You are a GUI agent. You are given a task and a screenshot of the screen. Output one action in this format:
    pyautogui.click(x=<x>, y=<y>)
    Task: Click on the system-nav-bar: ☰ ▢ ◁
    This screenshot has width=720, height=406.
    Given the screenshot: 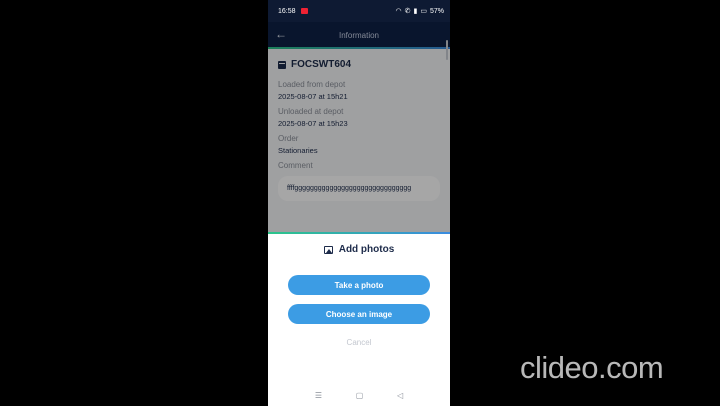 What is the action you would take?
    pyautogui.click(x=359, y=395)
    